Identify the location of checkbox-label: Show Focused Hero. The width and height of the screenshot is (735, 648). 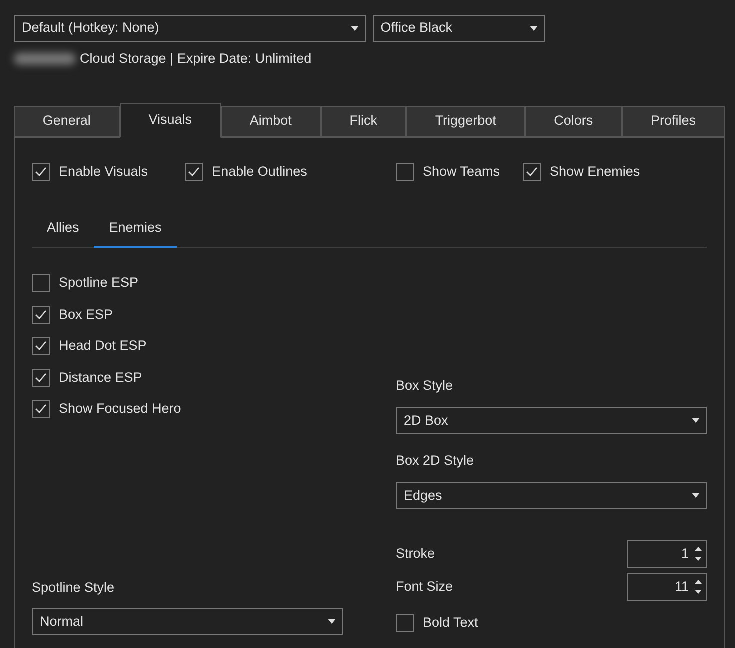
(120, 409).